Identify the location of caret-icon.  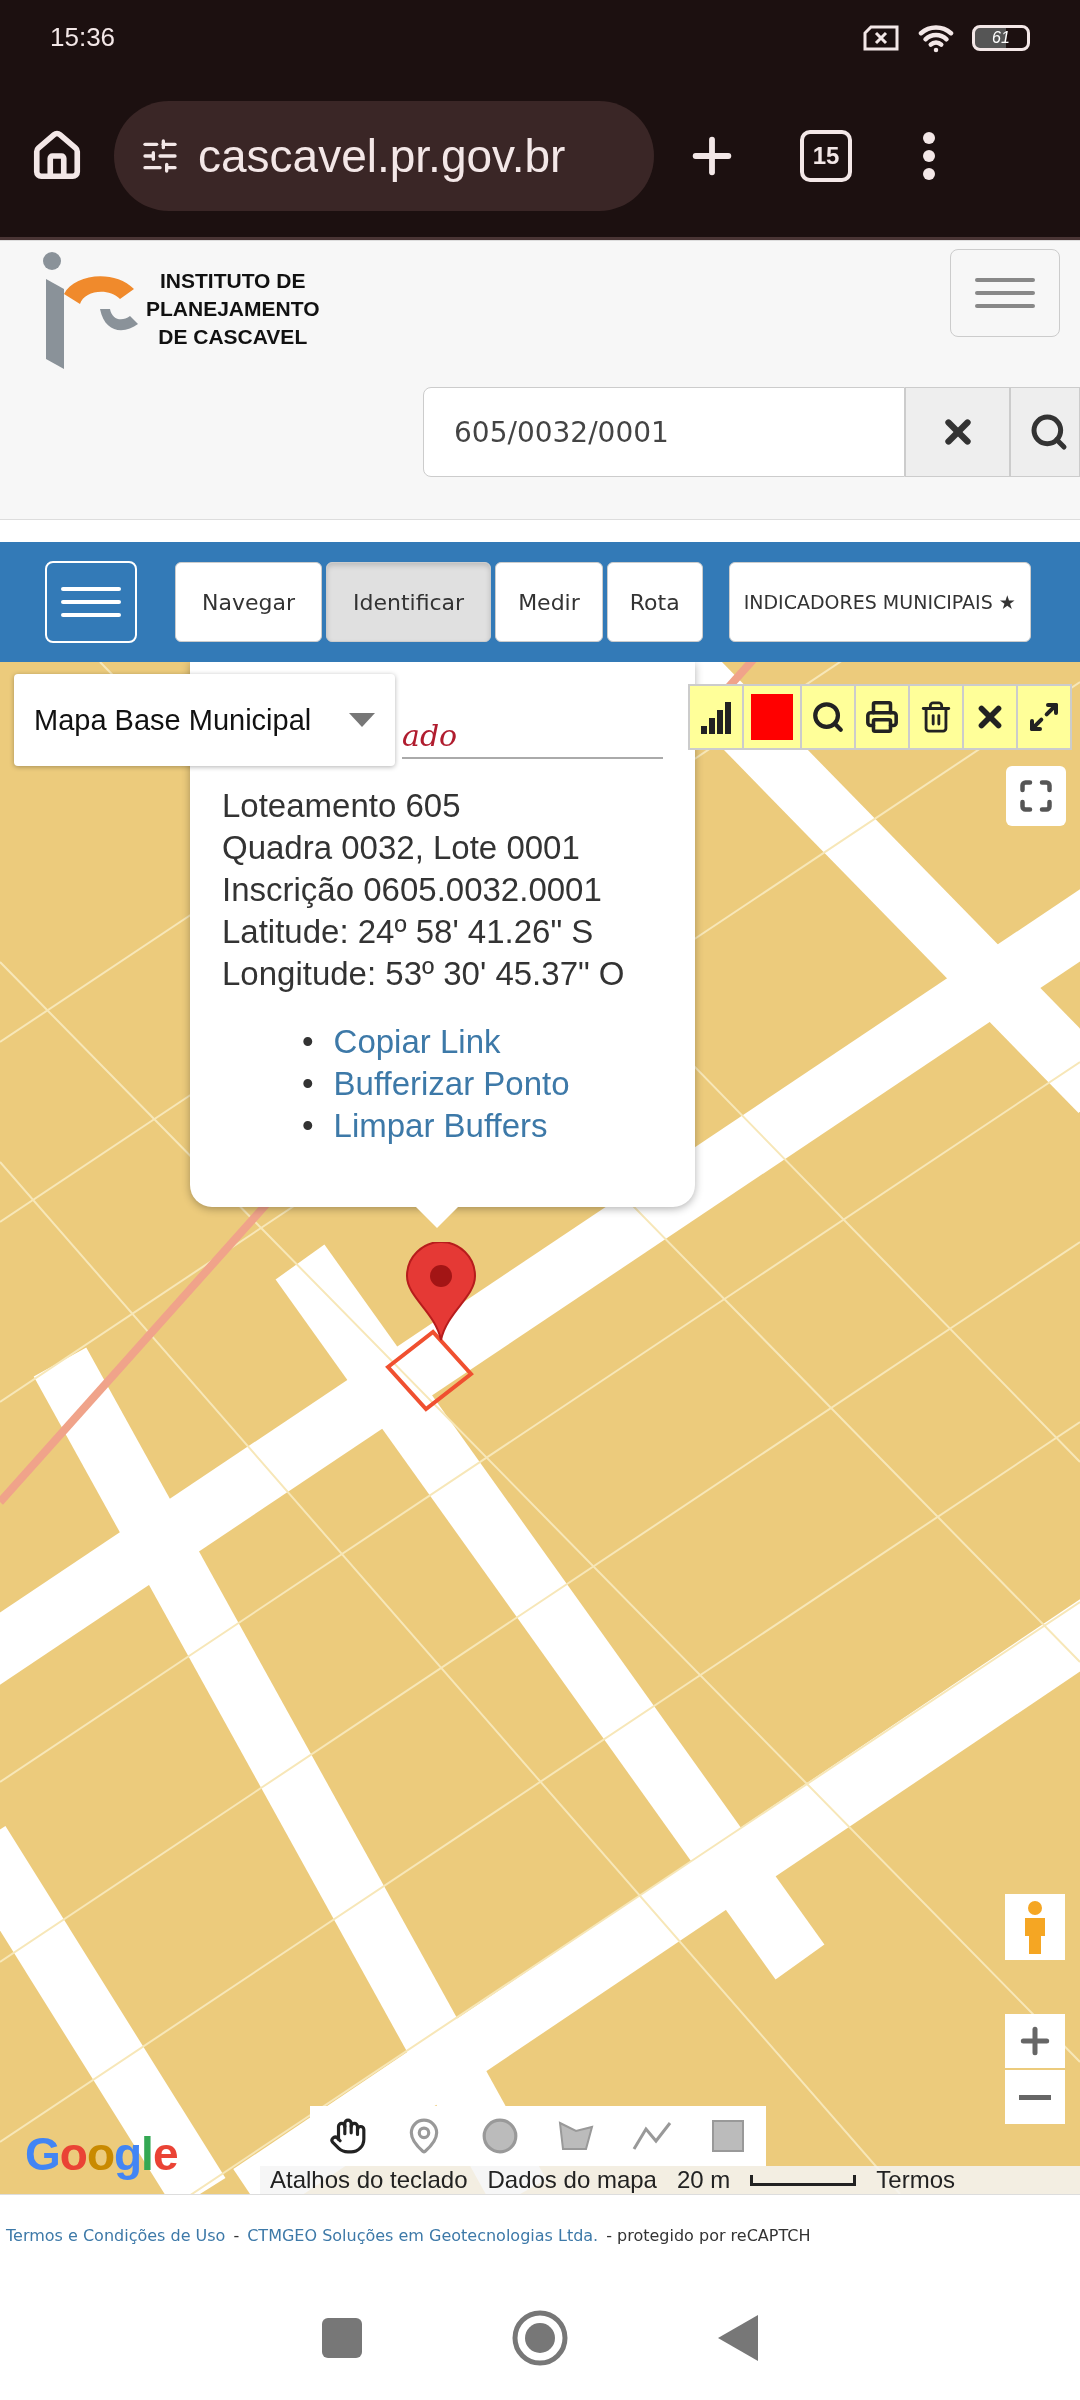
(362, 720).